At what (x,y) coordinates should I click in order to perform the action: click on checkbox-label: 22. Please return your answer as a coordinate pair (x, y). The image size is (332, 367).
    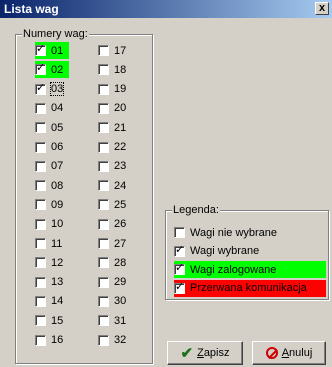
    Looking at the image, I should click on (120, 147).